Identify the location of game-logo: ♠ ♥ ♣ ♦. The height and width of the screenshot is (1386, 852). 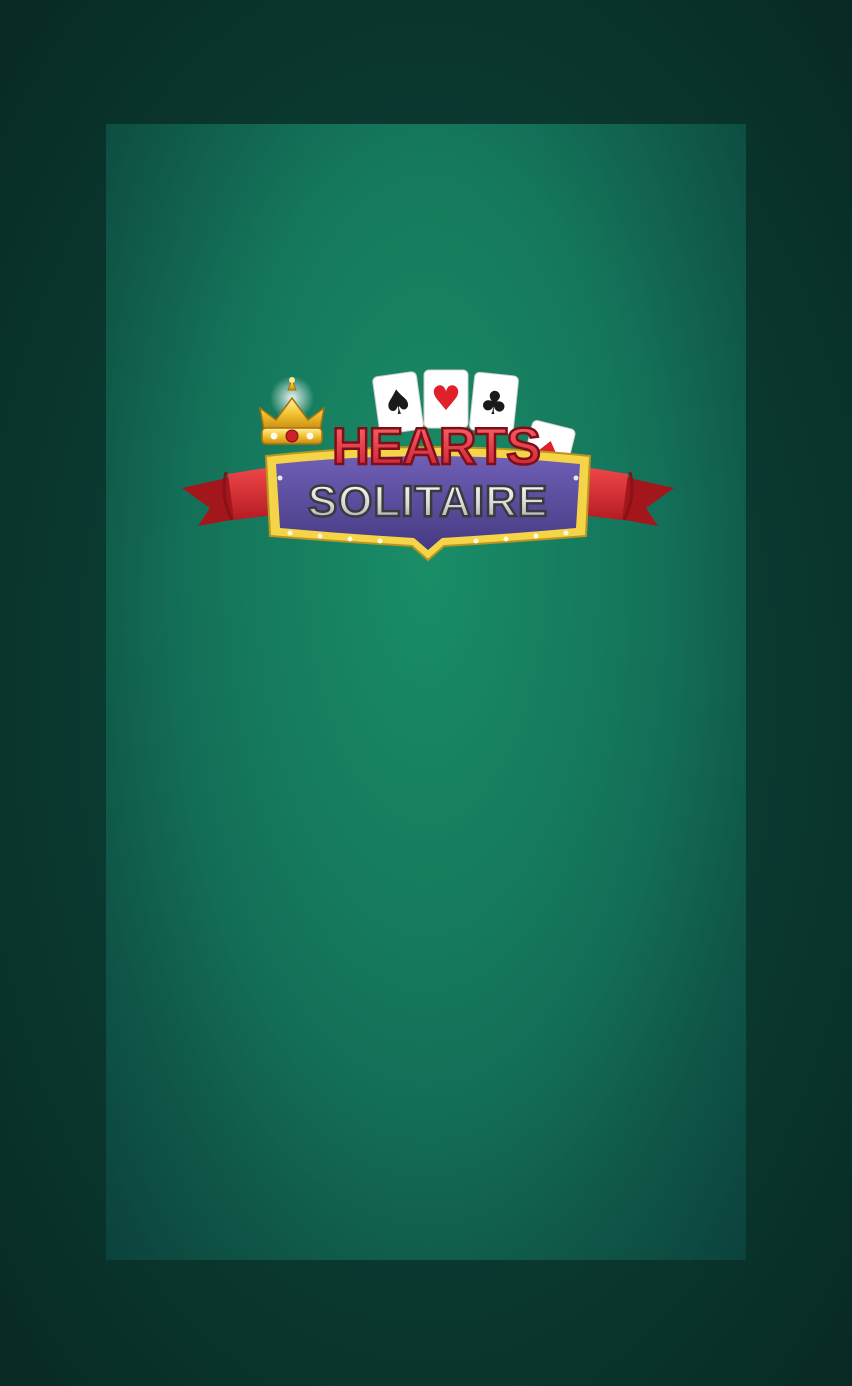
(428, 466).